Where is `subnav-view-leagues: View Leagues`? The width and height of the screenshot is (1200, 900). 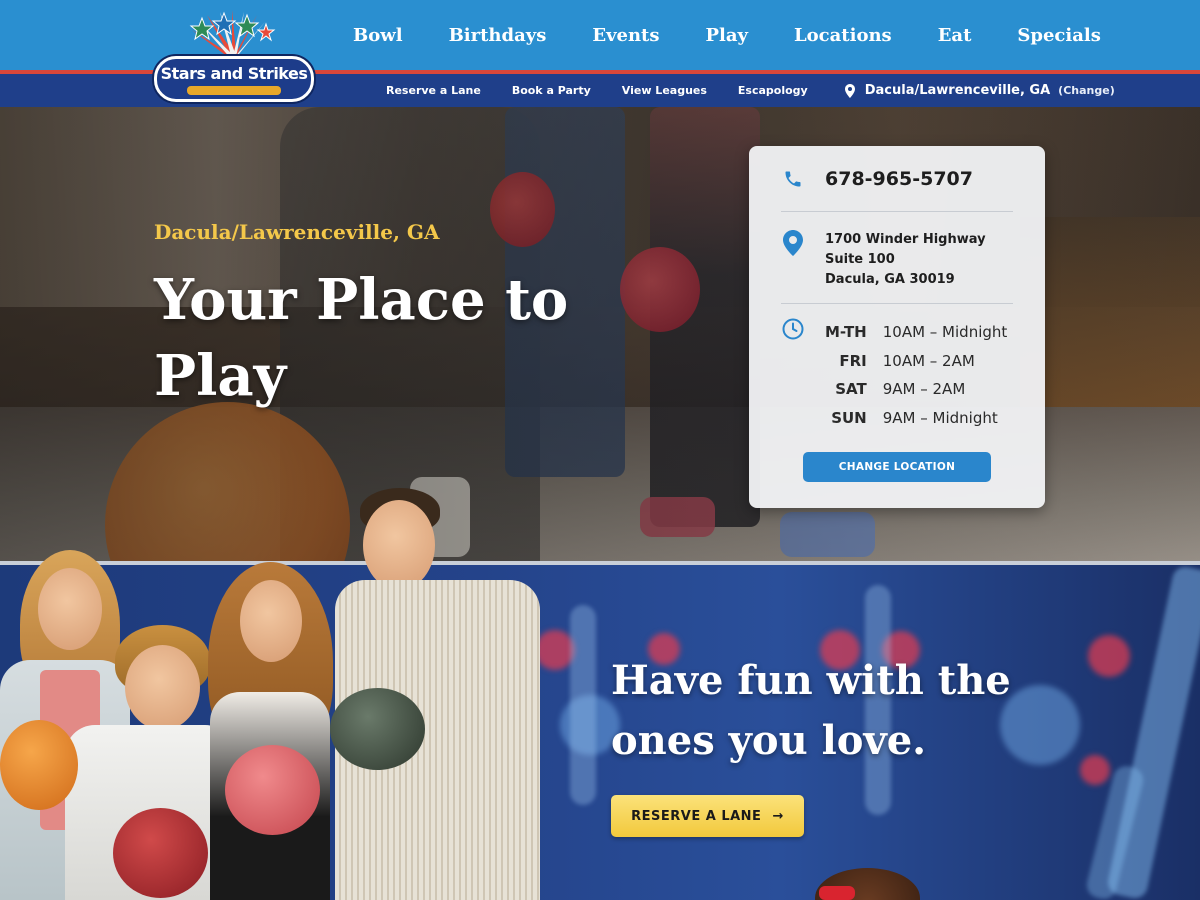
subnav-view-leagues: View Leagues is located at coordinates (664, 90).